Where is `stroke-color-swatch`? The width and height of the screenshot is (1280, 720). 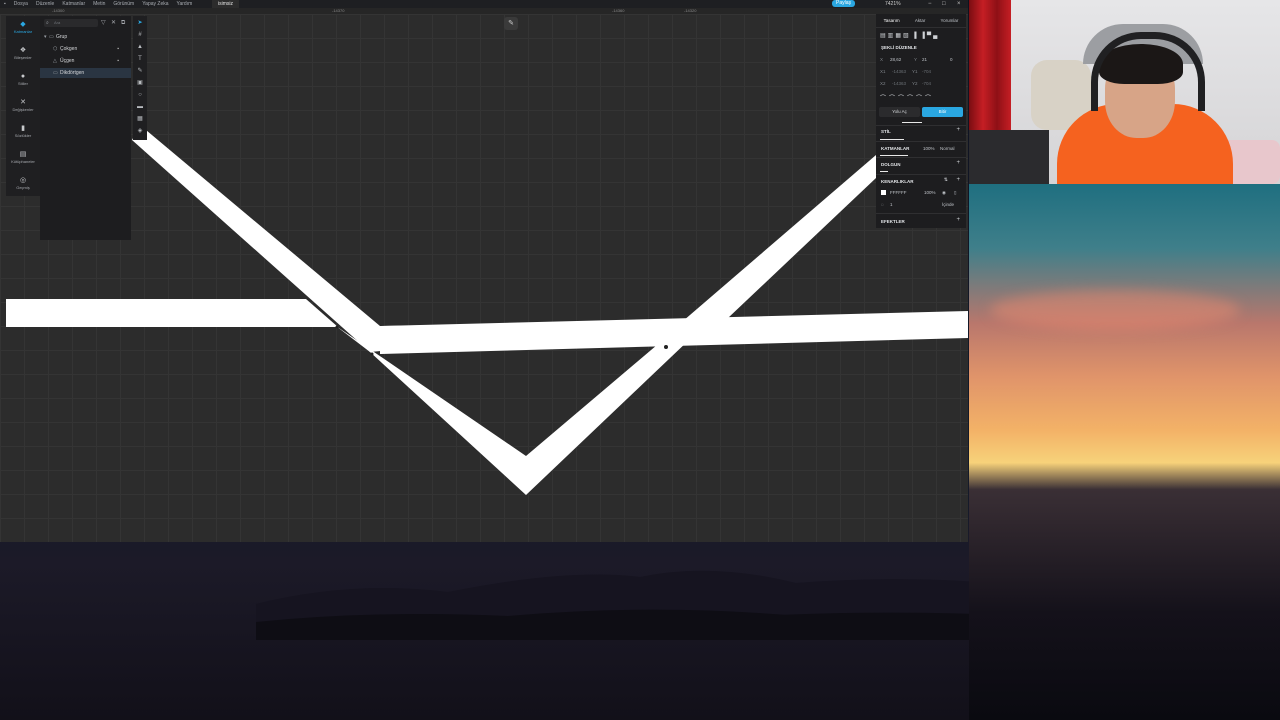 stroke-color-swatch is located at coordinates (883, 192).